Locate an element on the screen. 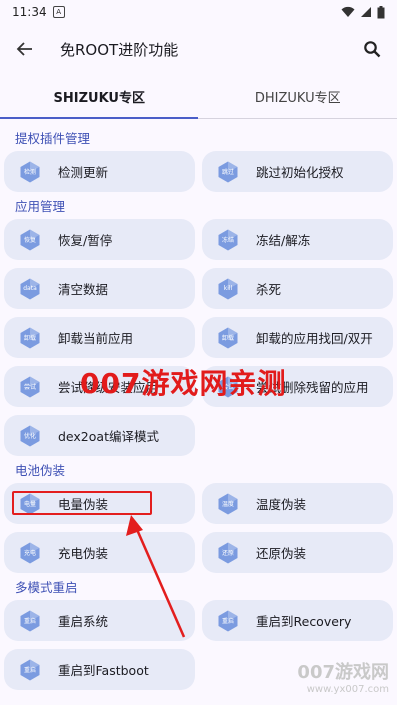 The image size is (397, 705). feature-card: 跳过 跳过初始化授权 is located at coordinates (297, 171).